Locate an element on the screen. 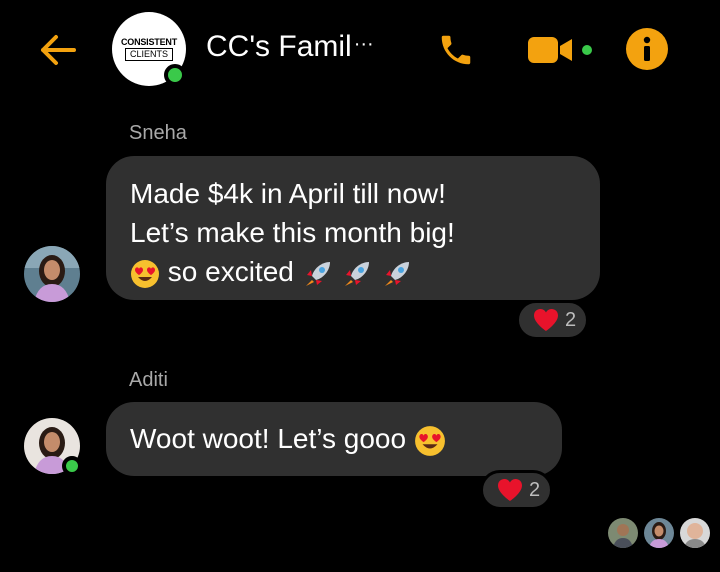 The height and width of the screenshot is (572, 720). voice-call-button is located at coordinates (456, 50).